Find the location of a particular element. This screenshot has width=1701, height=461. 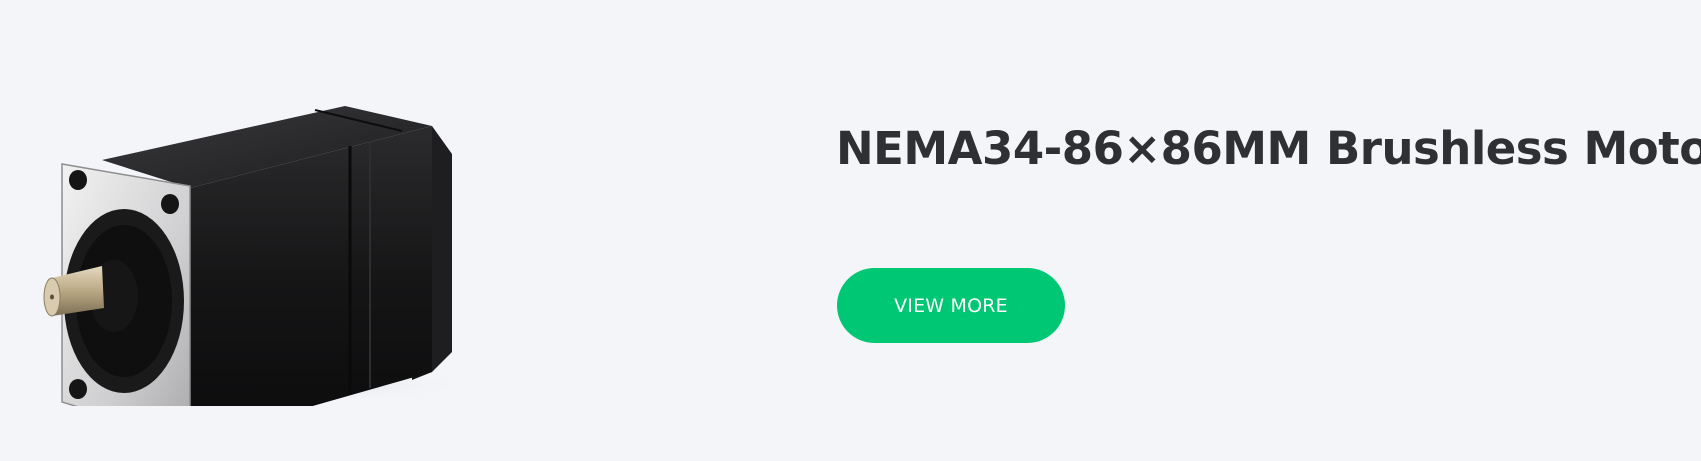

product-title: NEMA34-86×86MM Brushless Motor is located at coordinates (1268, 148).